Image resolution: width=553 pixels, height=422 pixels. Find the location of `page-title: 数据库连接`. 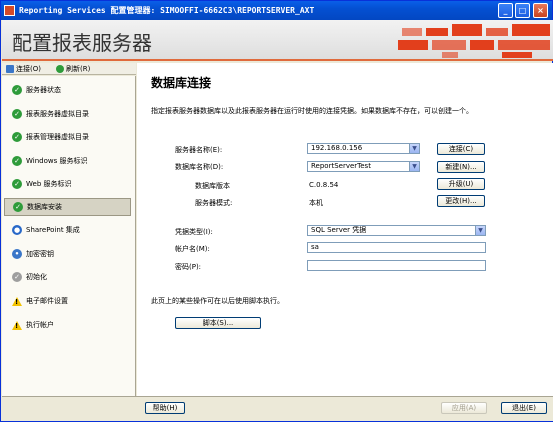

page-title: 数据库连接 is located at coordinates (181, 83).